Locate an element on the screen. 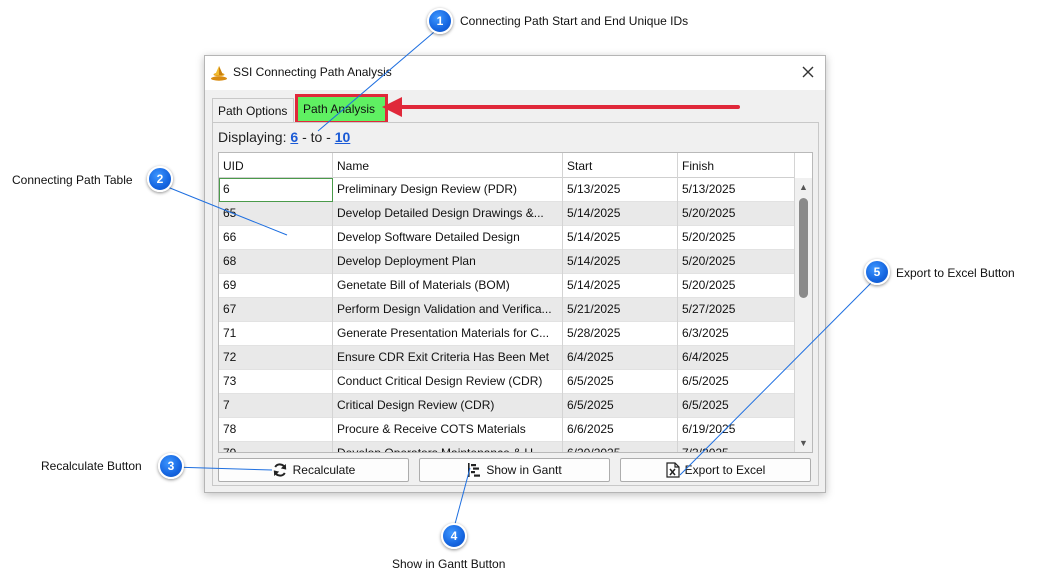  window-title: SSI Connecting Path Analysis is located at coordinates (312, 72).